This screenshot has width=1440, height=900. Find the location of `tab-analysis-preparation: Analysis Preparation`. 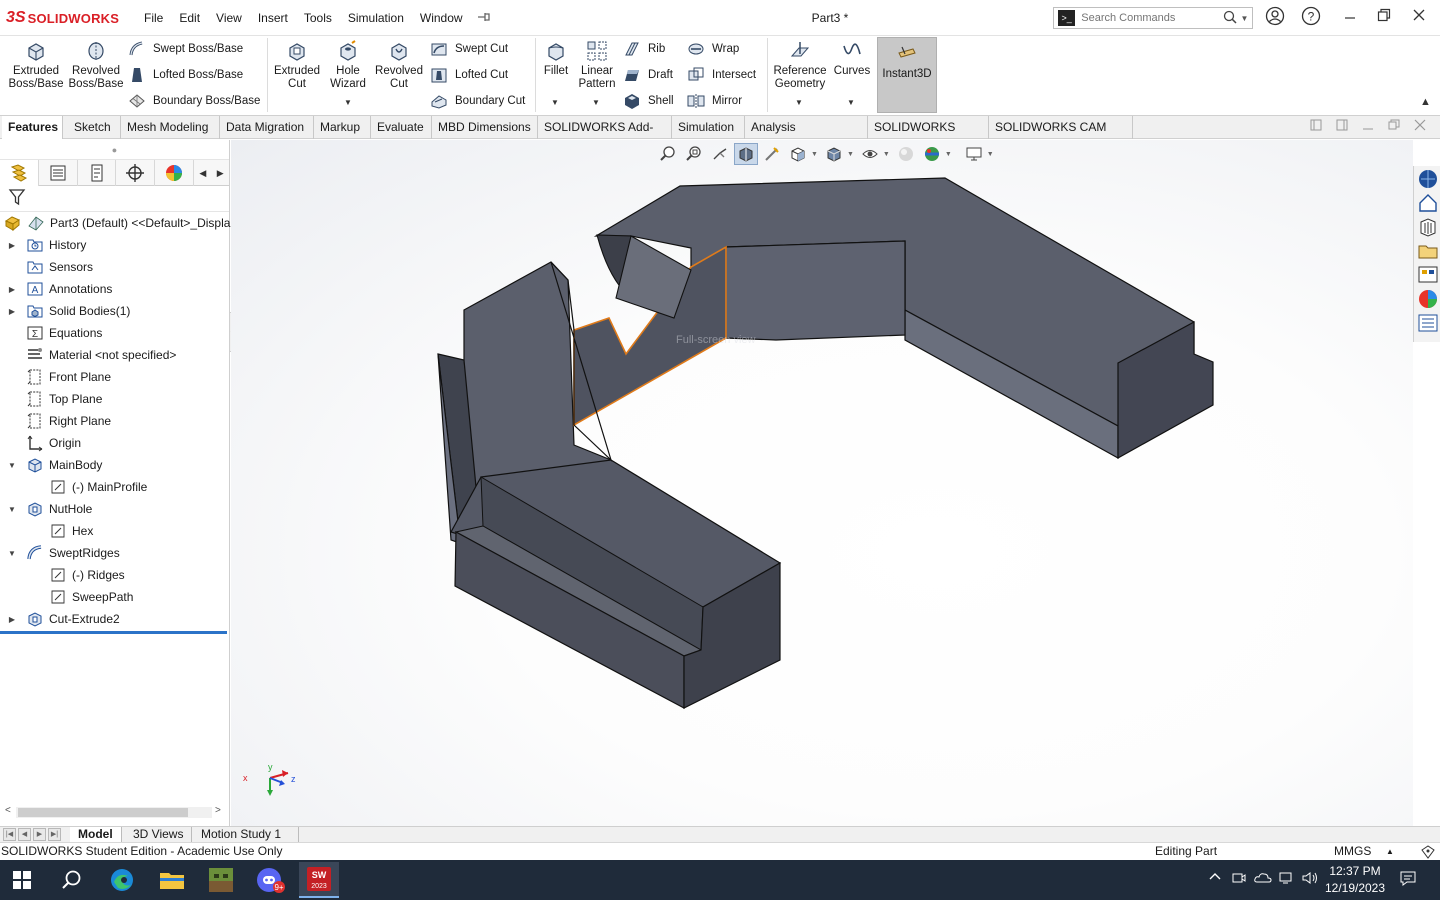

tab-analysis-preparation: Analysis Preparation is located at coordinates (806, 136).